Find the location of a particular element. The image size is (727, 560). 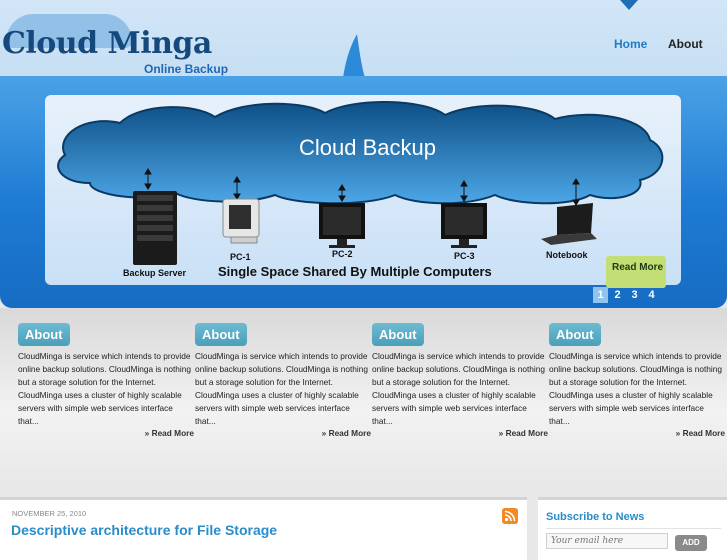

slide-title: Cloud Backup is located at coordinates (367, 147).